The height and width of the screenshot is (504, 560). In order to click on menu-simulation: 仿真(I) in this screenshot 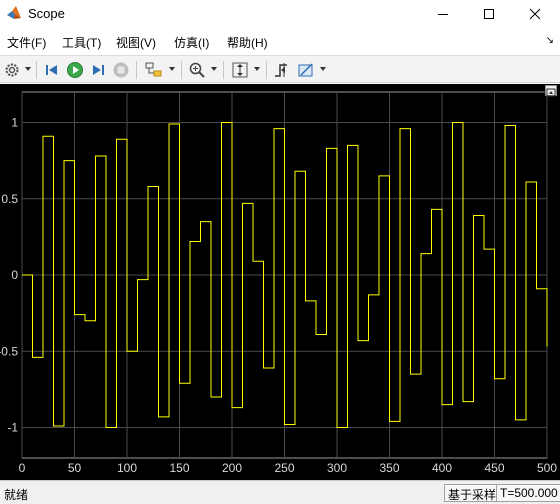, I will do `click(191, 42)`.